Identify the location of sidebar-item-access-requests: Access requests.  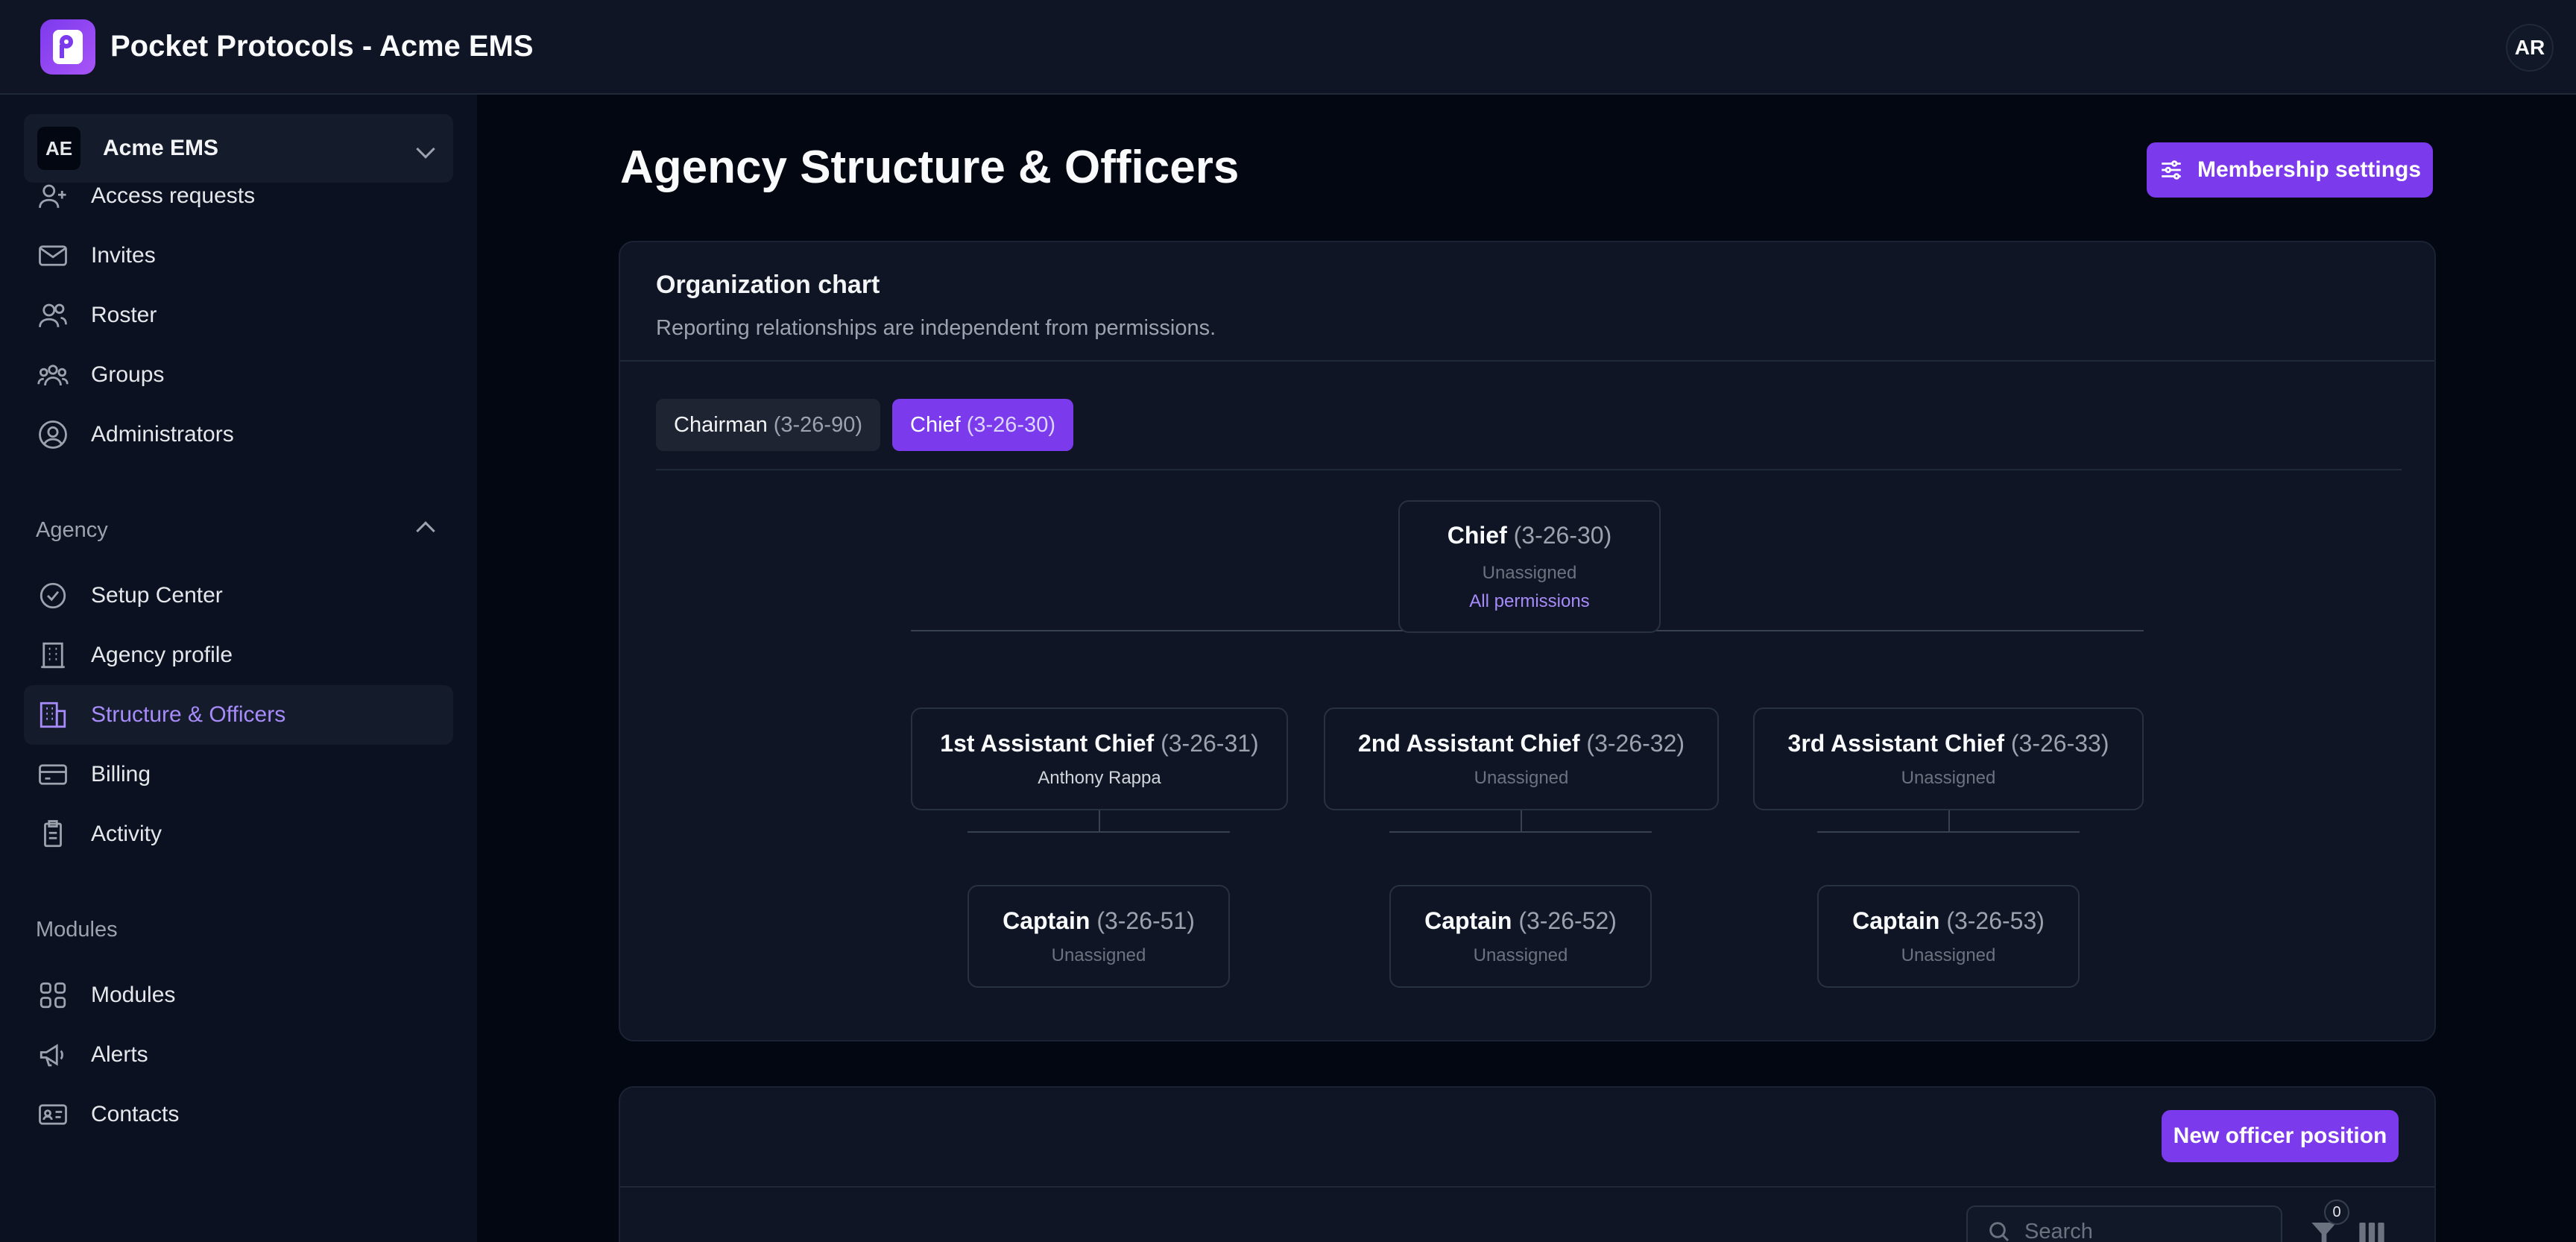
(238, 196).